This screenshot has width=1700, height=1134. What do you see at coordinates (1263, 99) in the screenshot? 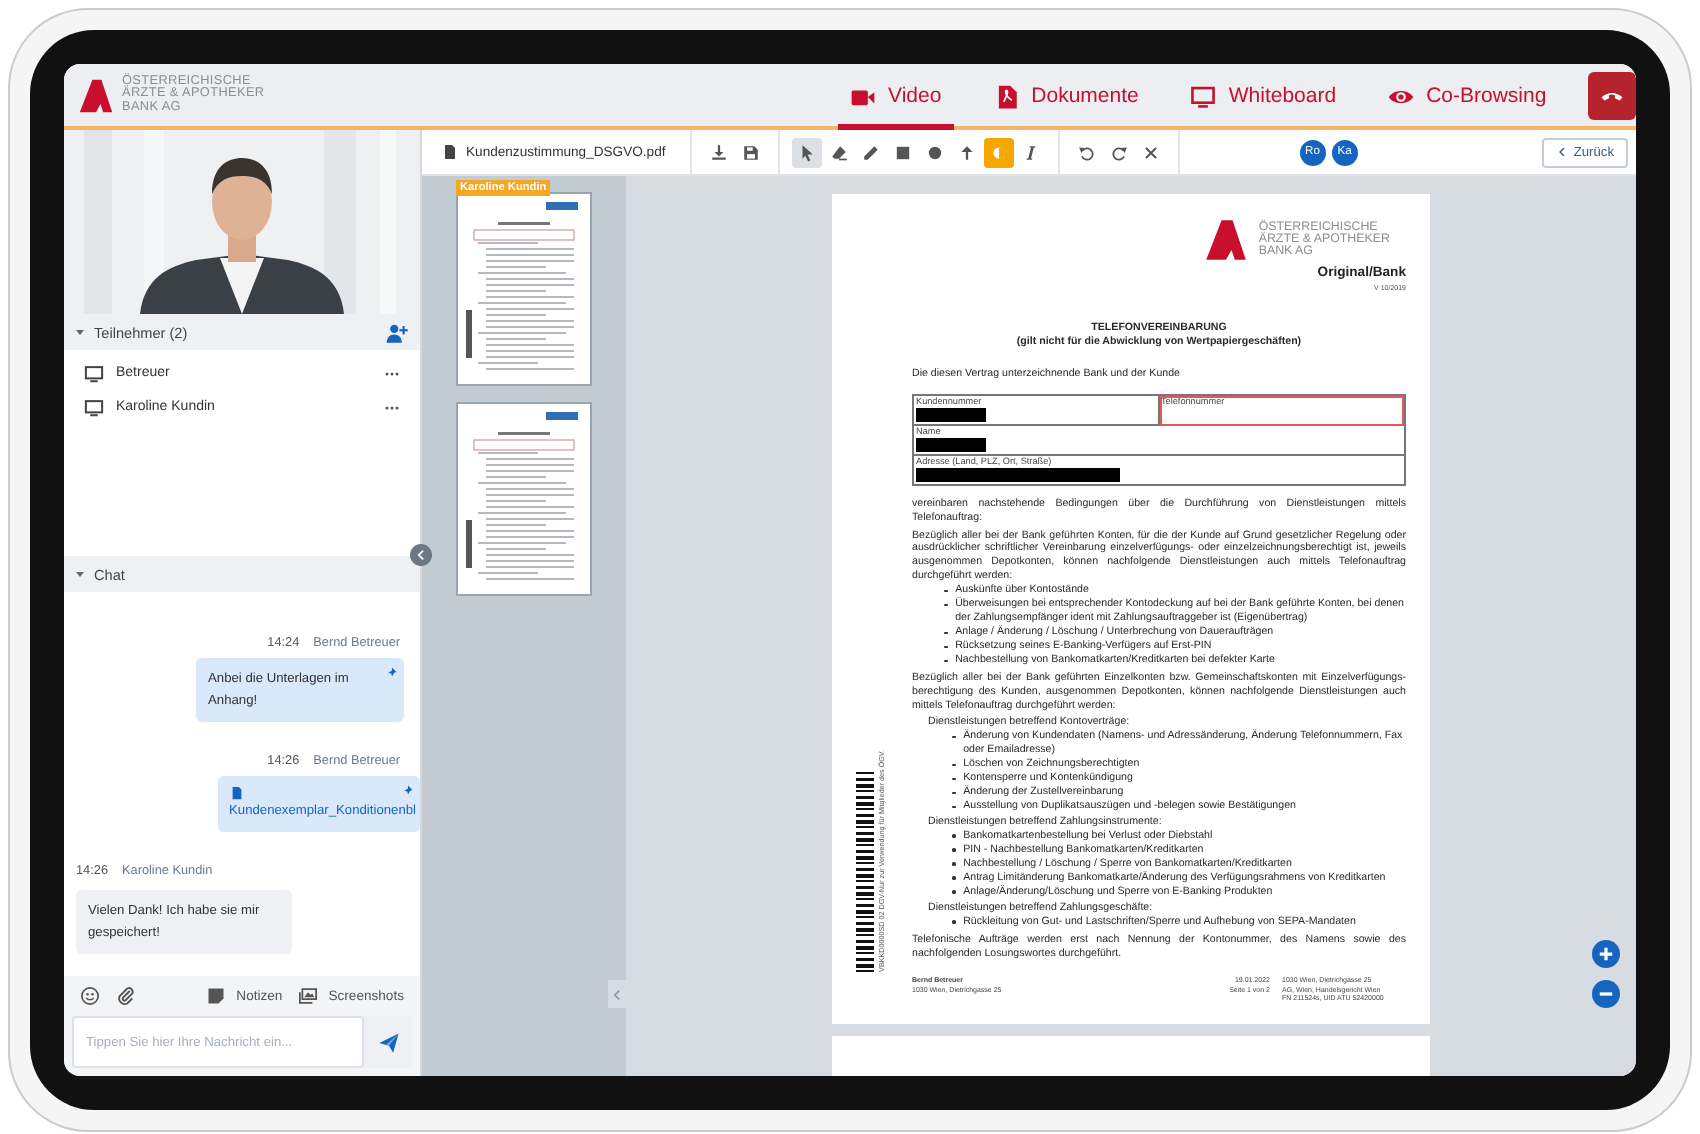
I see `tab: Whiteboard` at bounding box center [1263, 99].